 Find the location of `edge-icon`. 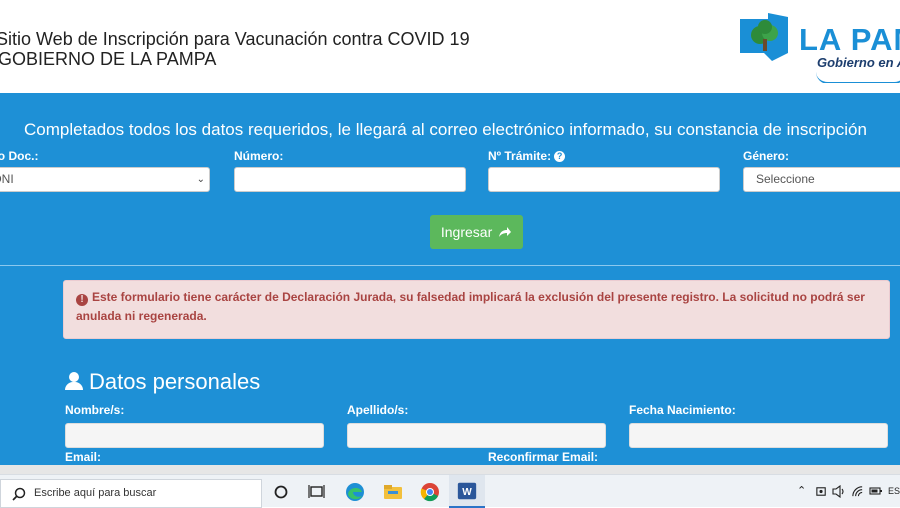

edge-icon is located at coordinates (355, 492).